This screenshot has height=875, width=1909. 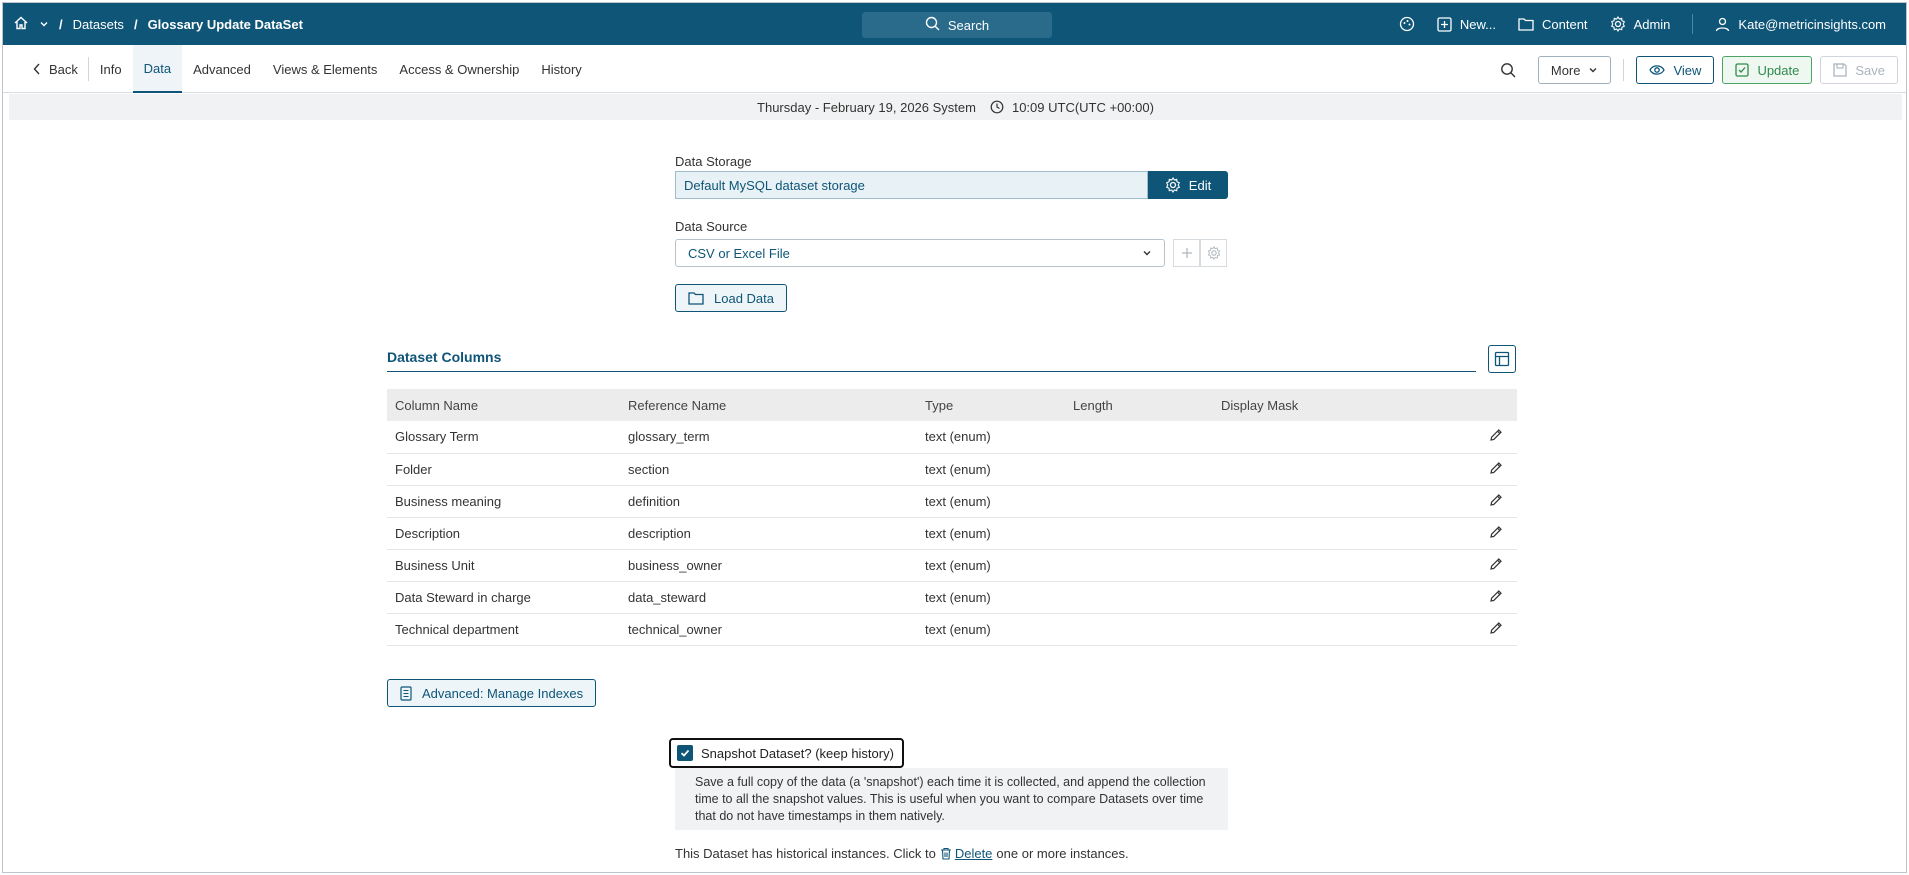 What do you see at coordinates (786, 753) in the screenshot?
I see `snapshot-checkbox: Snapshot Dataset? (keep history)` at bounding box center [786, 753].